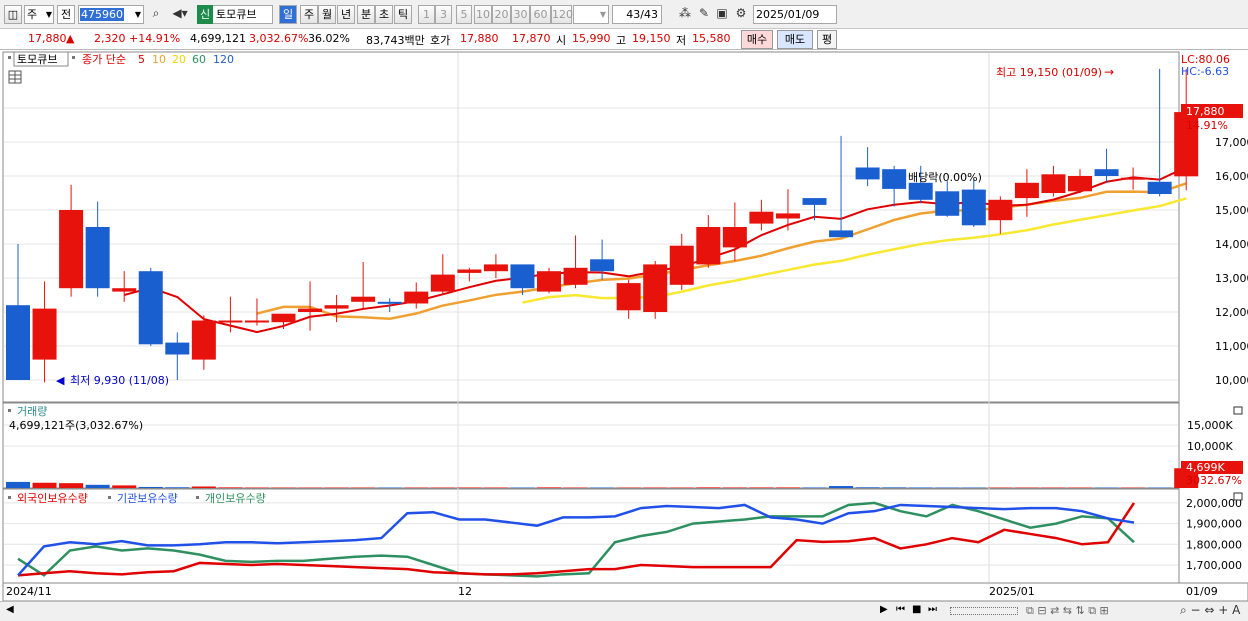 The height and width of the screenshot is (621, 1248). What do you see at coordinates (637, 14) in the screenshot?
I see `bar-count-field: 43/43` at bounding box center [637, 14].